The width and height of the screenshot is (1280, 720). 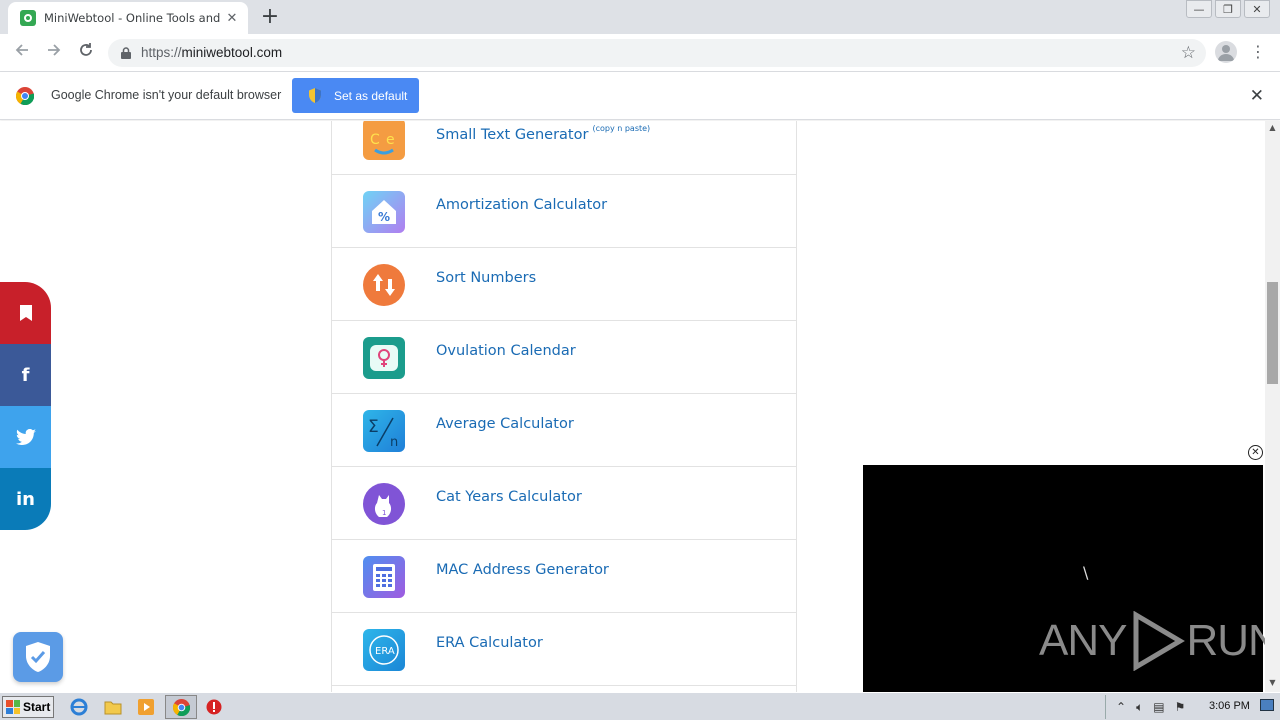 I want to click on video-player: \ ANY RUN, so click(x=1071, y=578).